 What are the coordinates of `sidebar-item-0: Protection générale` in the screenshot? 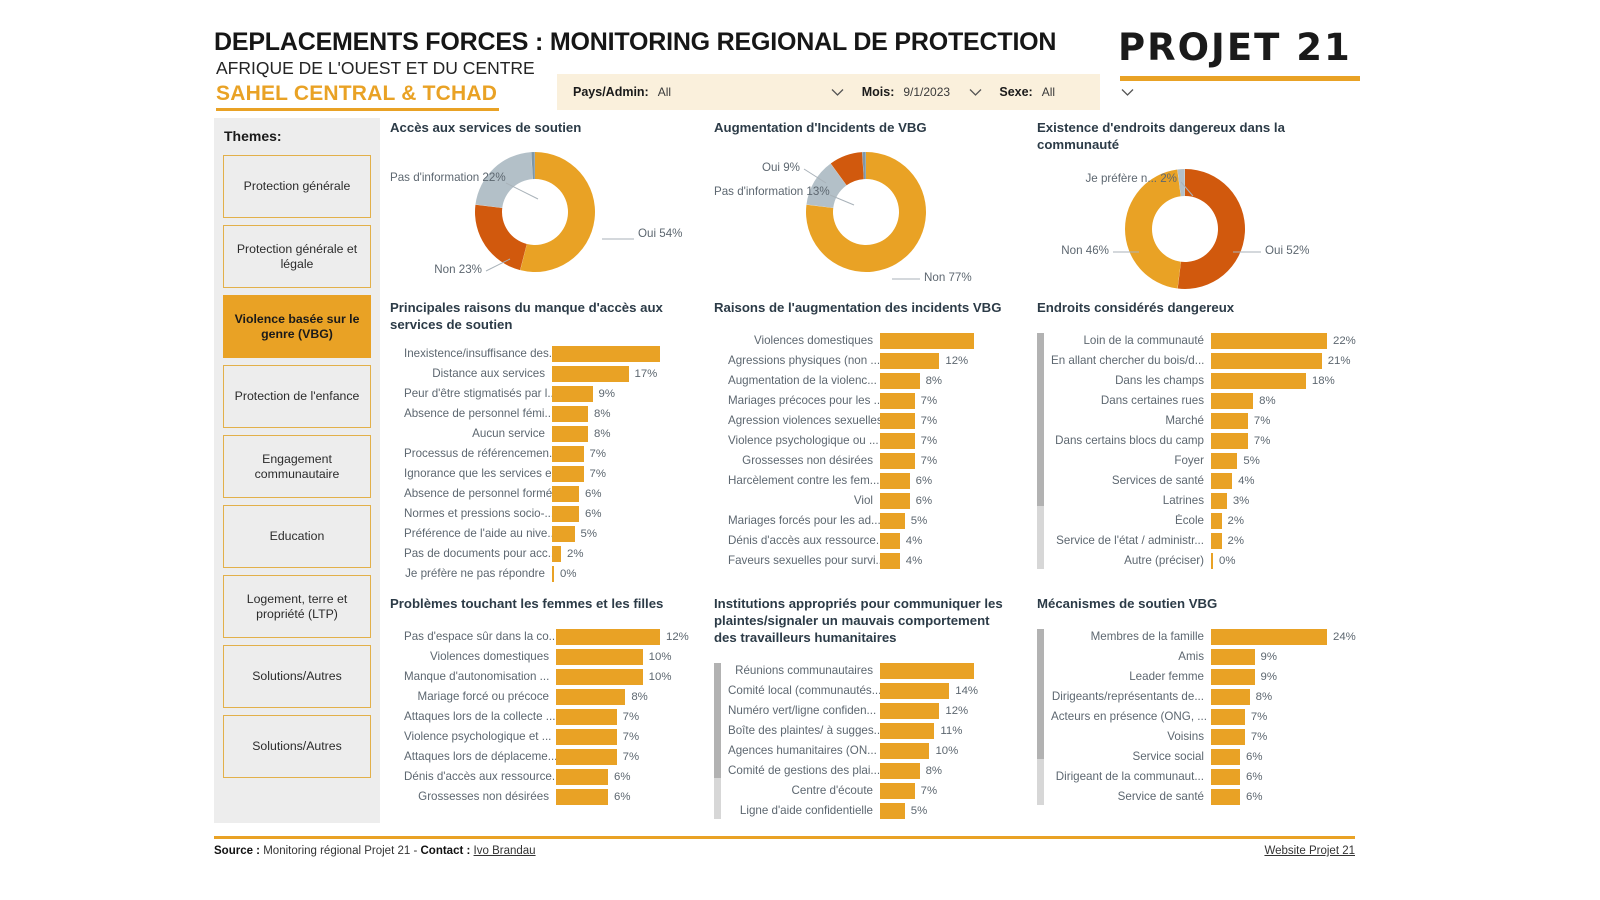 It's located at (297, 186).